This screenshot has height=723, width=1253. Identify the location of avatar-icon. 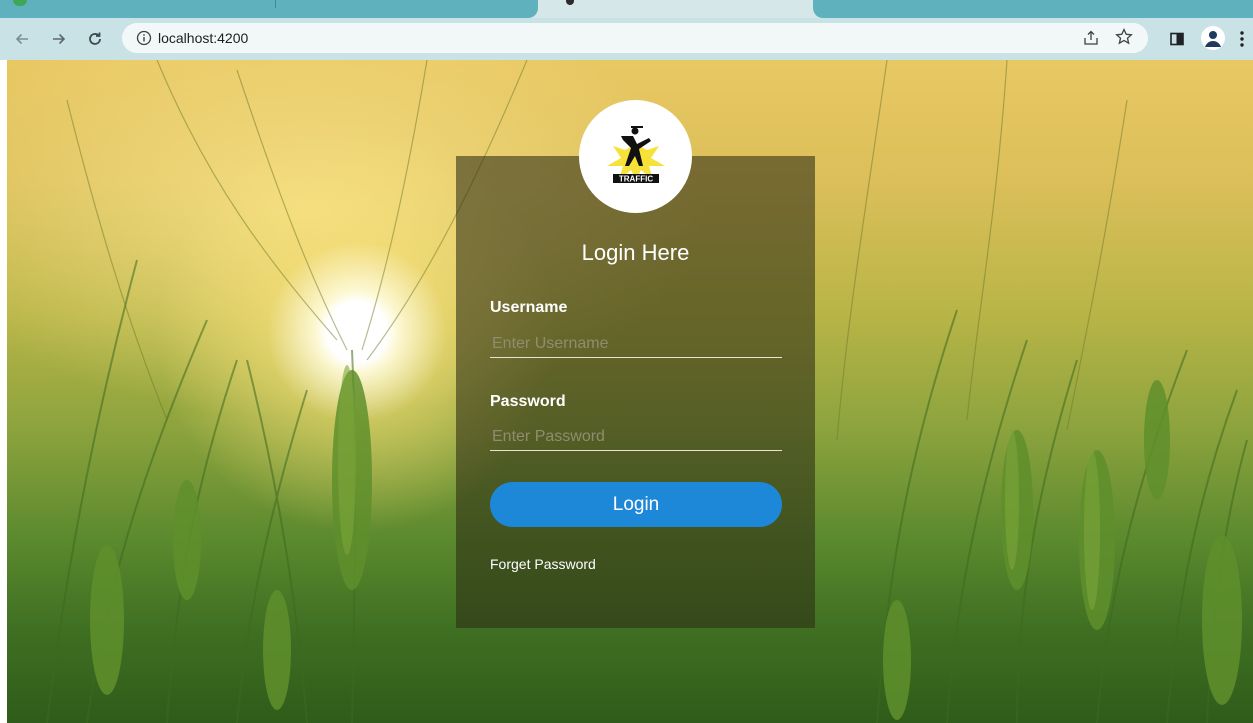
(1213, 39).